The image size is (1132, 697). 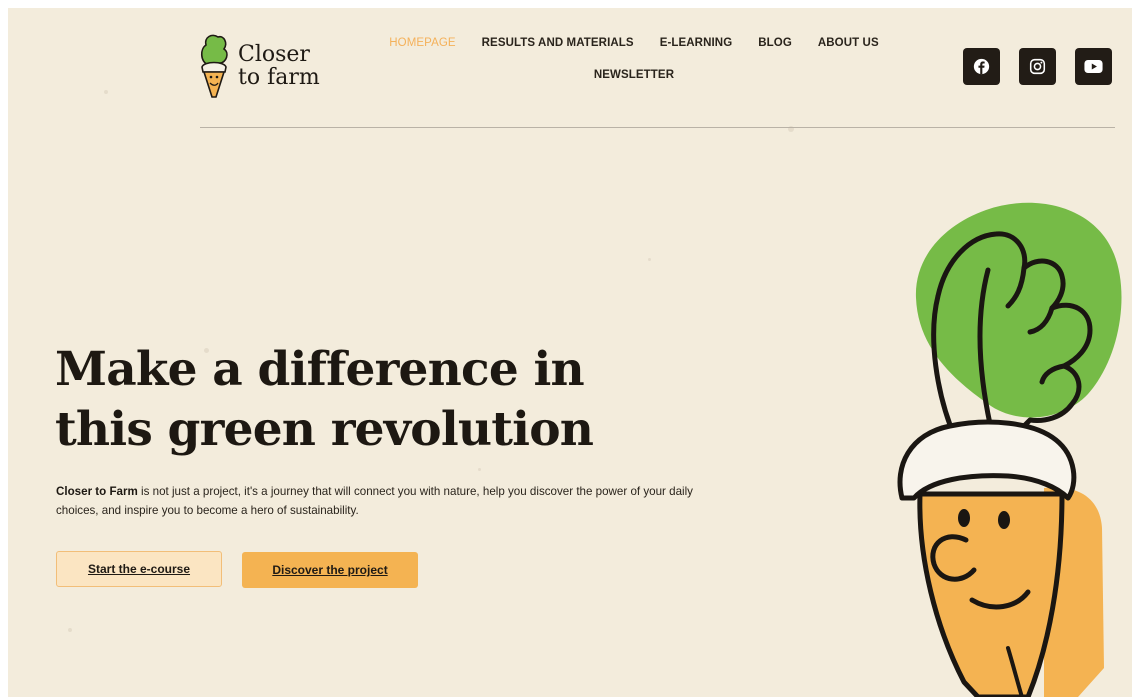 I want to click on nav-item-newsletter: NEWSLETTER, so click(x=634, y=75).